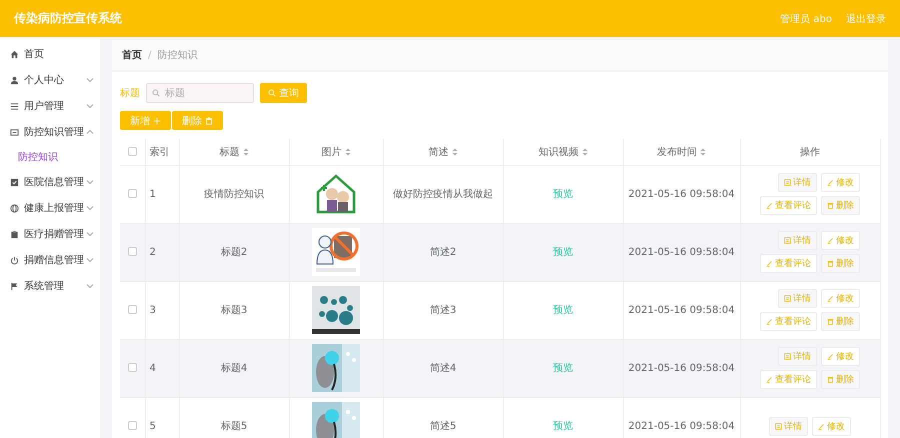 The height and width of the screenshot is (438, 900). I want to click on person-icon, so click(14, 80).